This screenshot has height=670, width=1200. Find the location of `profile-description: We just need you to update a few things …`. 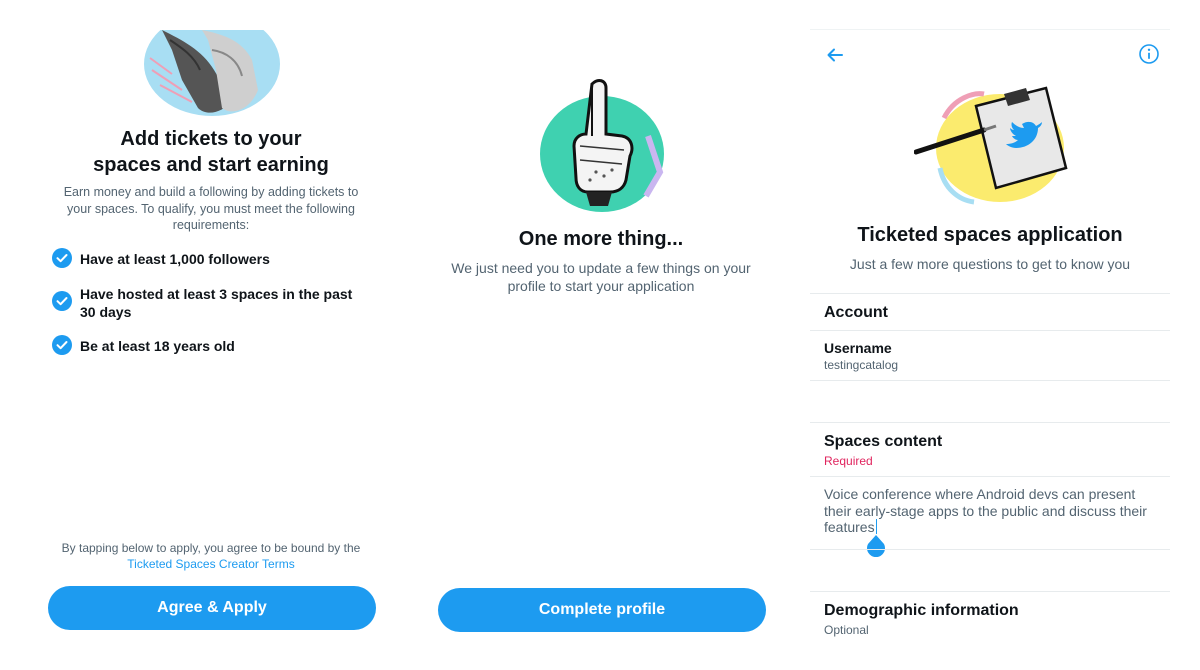

profile-description: We just need you to update a few things … is located at coordinates (601, 277).